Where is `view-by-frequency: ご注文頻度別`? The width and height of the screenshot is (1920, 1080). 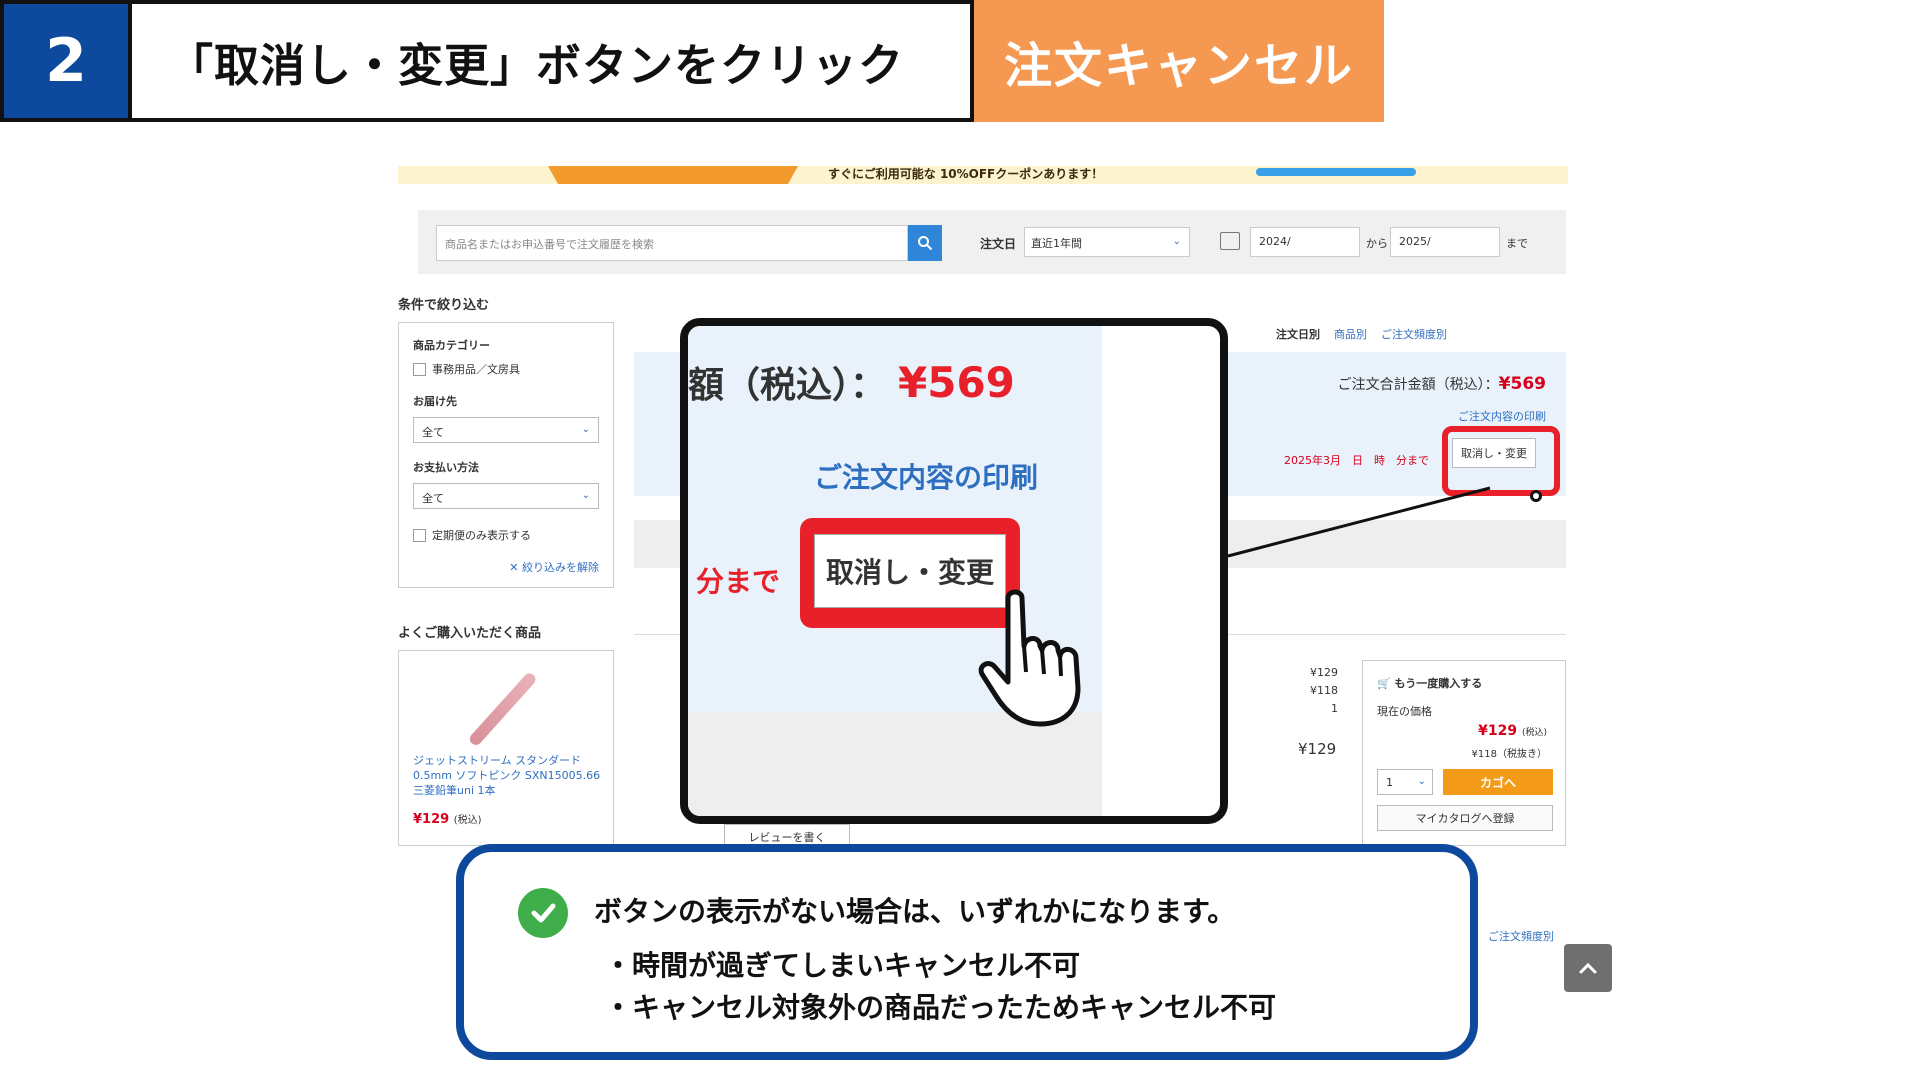 view-by-frequency: ご注文頻度別 is located at coordinates (1414, 334).